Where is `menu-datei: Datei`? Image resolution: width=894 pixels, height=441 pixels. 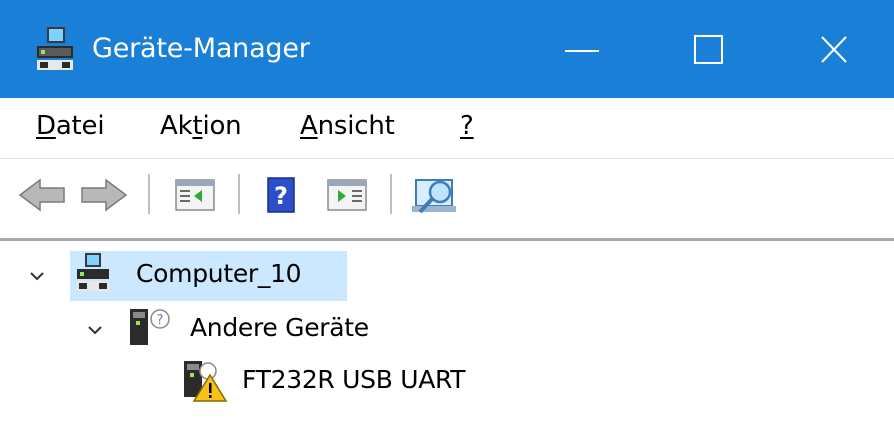
menu-datei: Datei is located at coordinates (70, 126).